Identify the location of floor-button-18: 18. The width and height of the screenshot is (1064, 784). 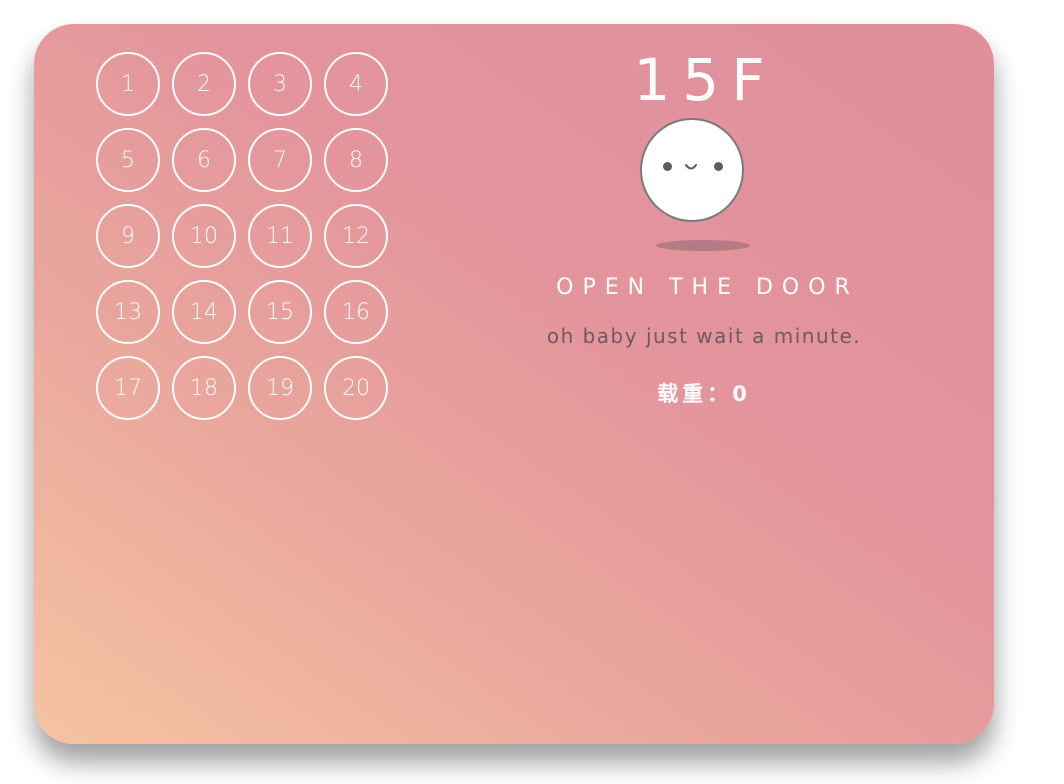
(204, 388).